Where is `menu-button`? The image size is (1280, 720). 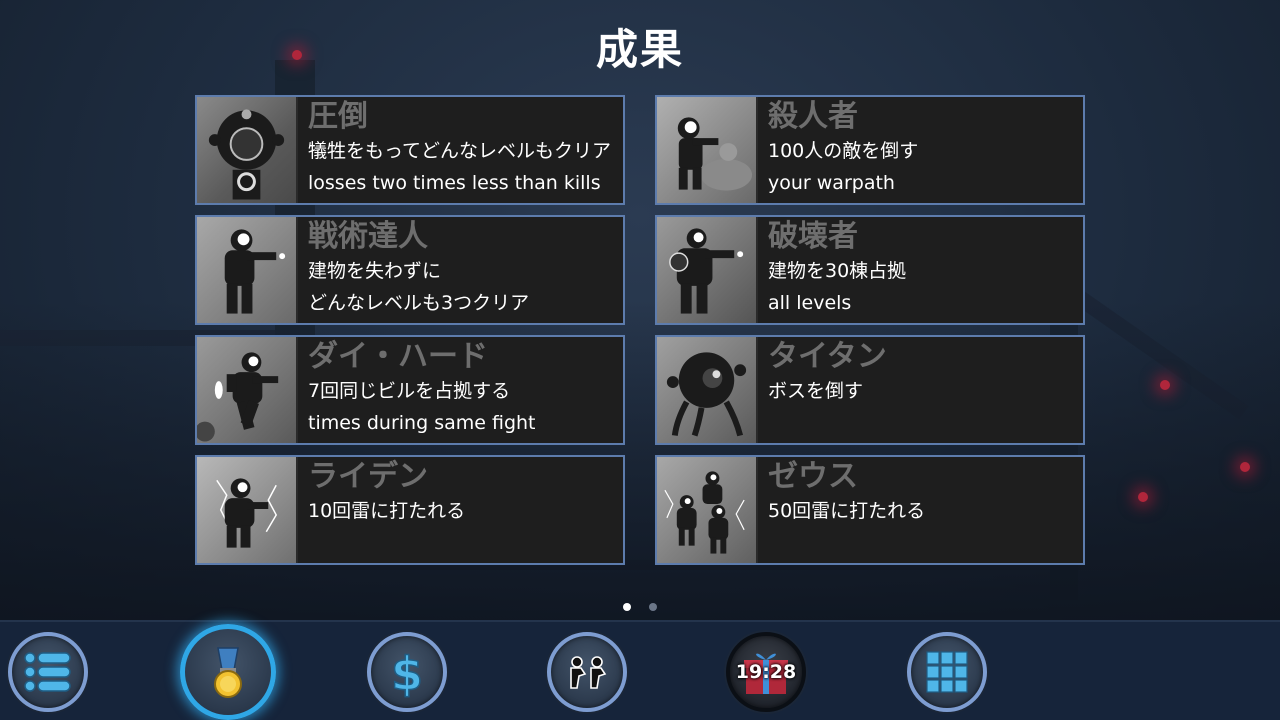 menu-button is located at coordinates (48, 672).